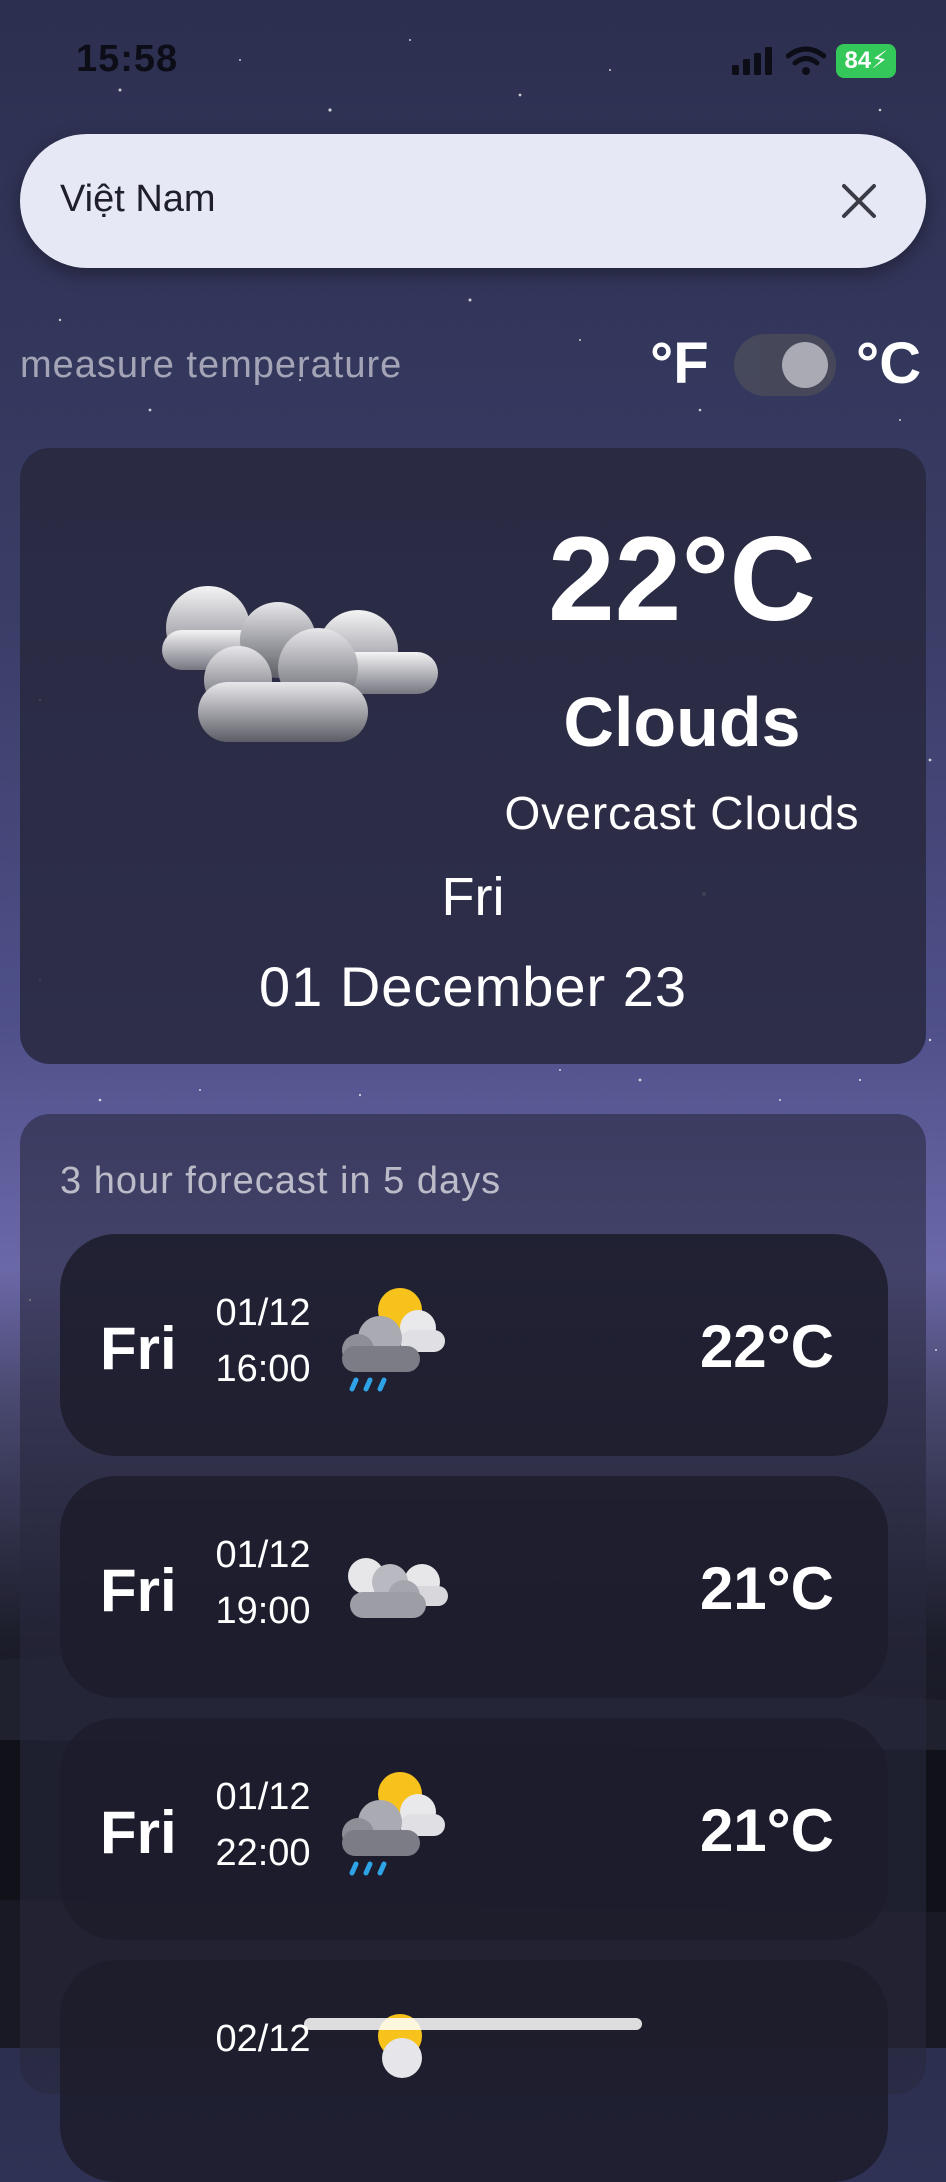  Describe the element at coordinates (263, 1369) in the screenshot. I see `forecast-time: 16:00` at that location.